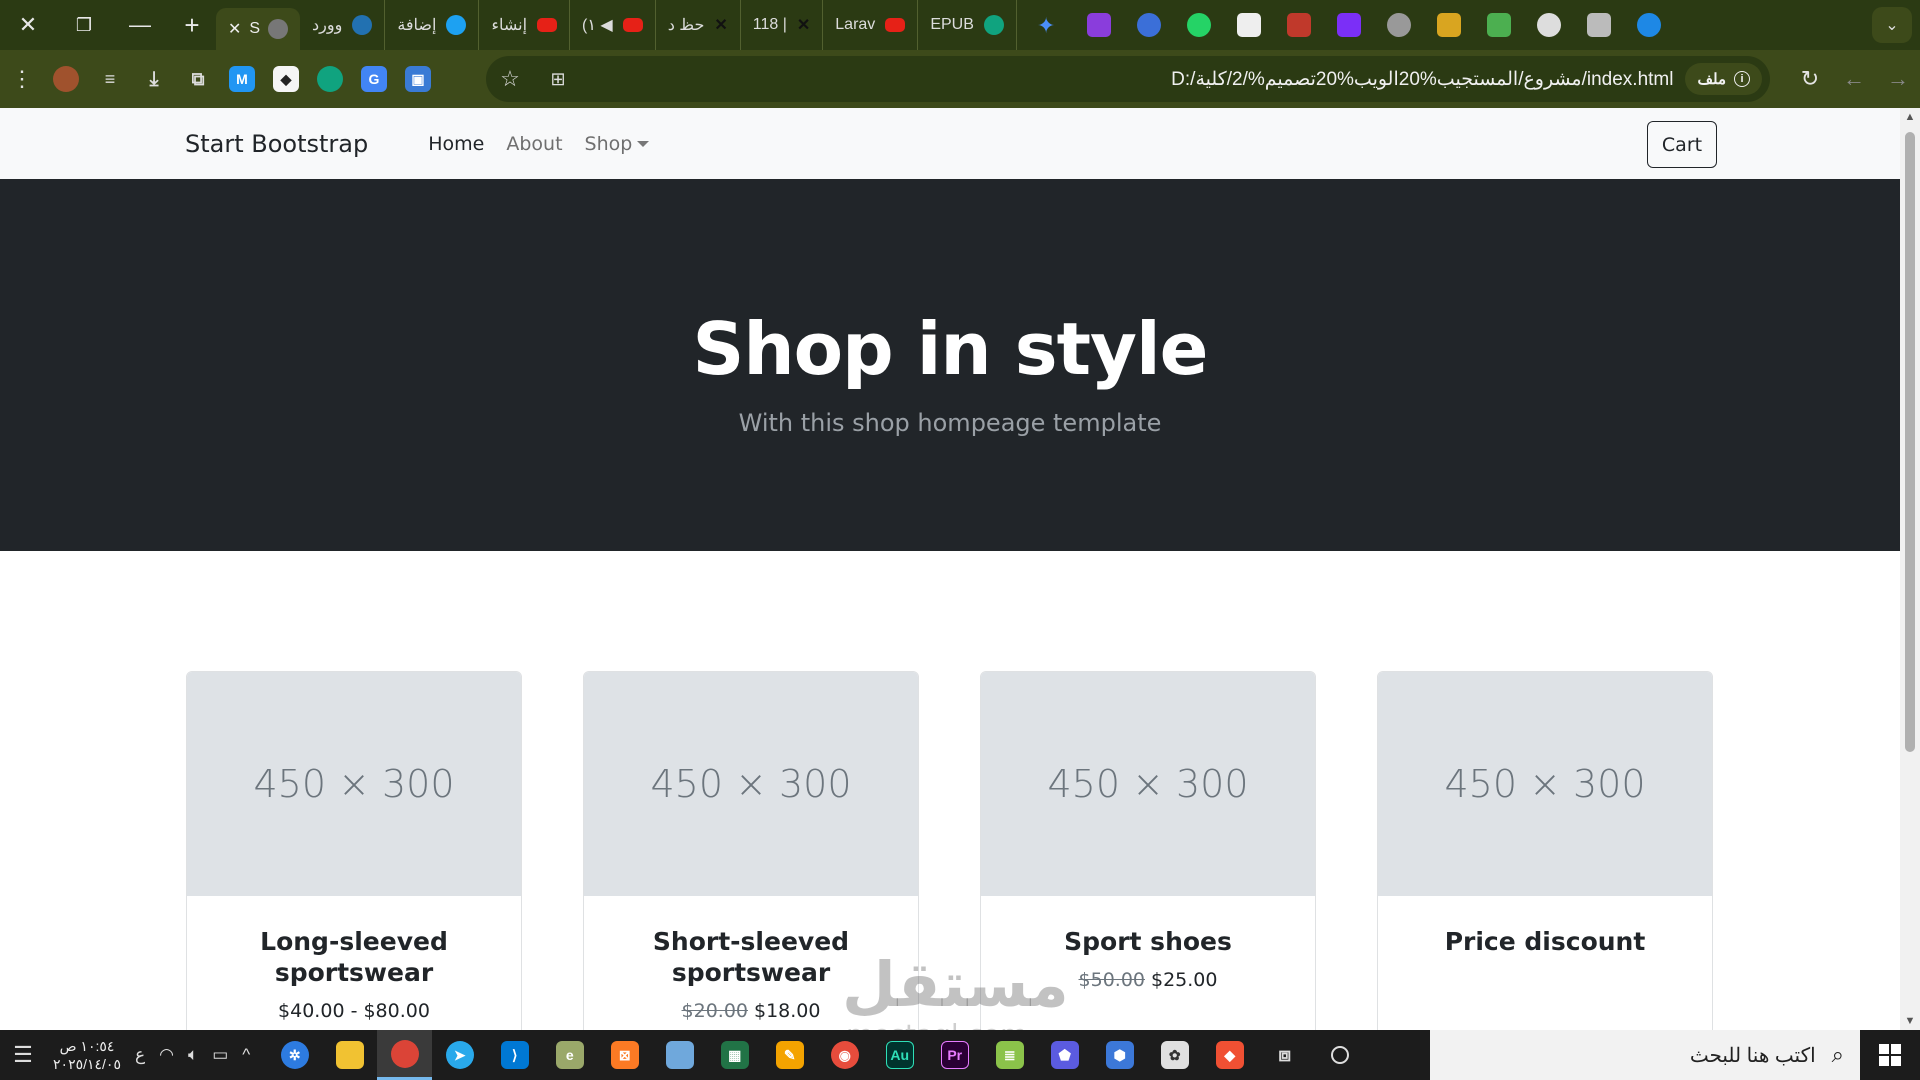  I want to click on reading-list-icon: ≡, so click(110, 79).